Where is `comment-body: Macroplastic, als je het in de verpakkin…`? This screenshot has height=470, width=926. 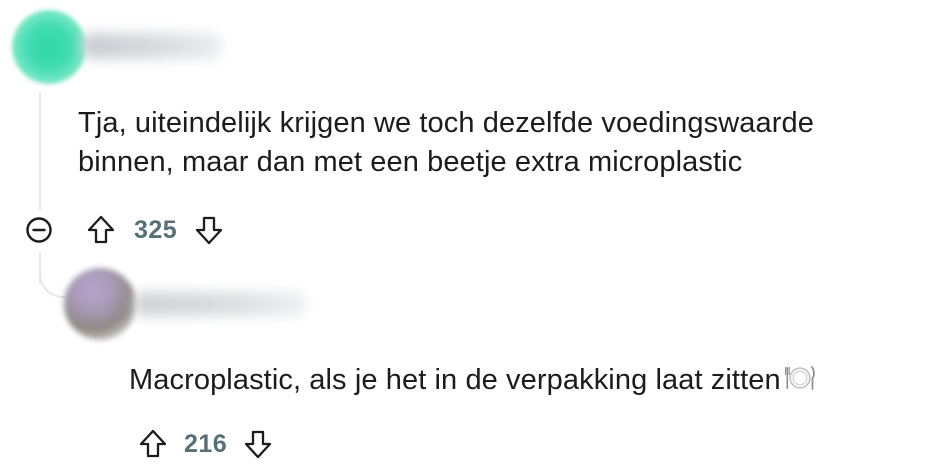 comment-body: Macroplastic, als je het in de verpakkin… is located at coordinates (524, 382).